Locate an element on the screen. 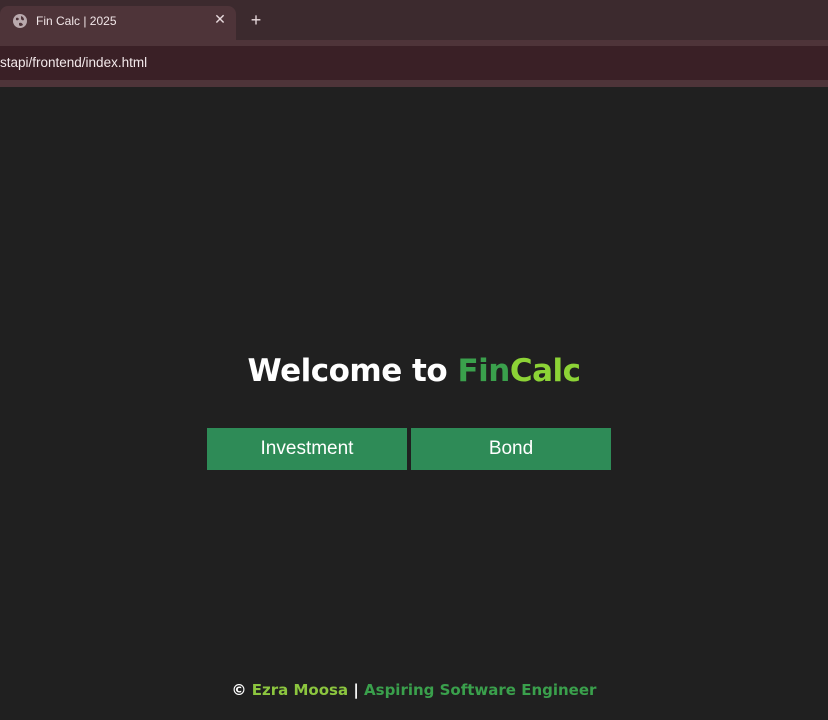 Image resolution: width=828 pixels, height=720 pixels. investment-button: Investment is located at coordinates (307, 449).